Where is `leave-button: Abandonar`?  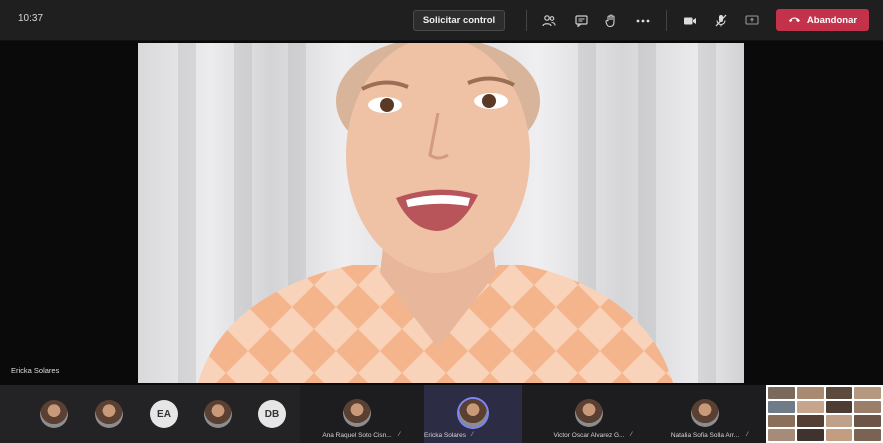 leave-button: Abandonar is located at coordinates (822, 20).